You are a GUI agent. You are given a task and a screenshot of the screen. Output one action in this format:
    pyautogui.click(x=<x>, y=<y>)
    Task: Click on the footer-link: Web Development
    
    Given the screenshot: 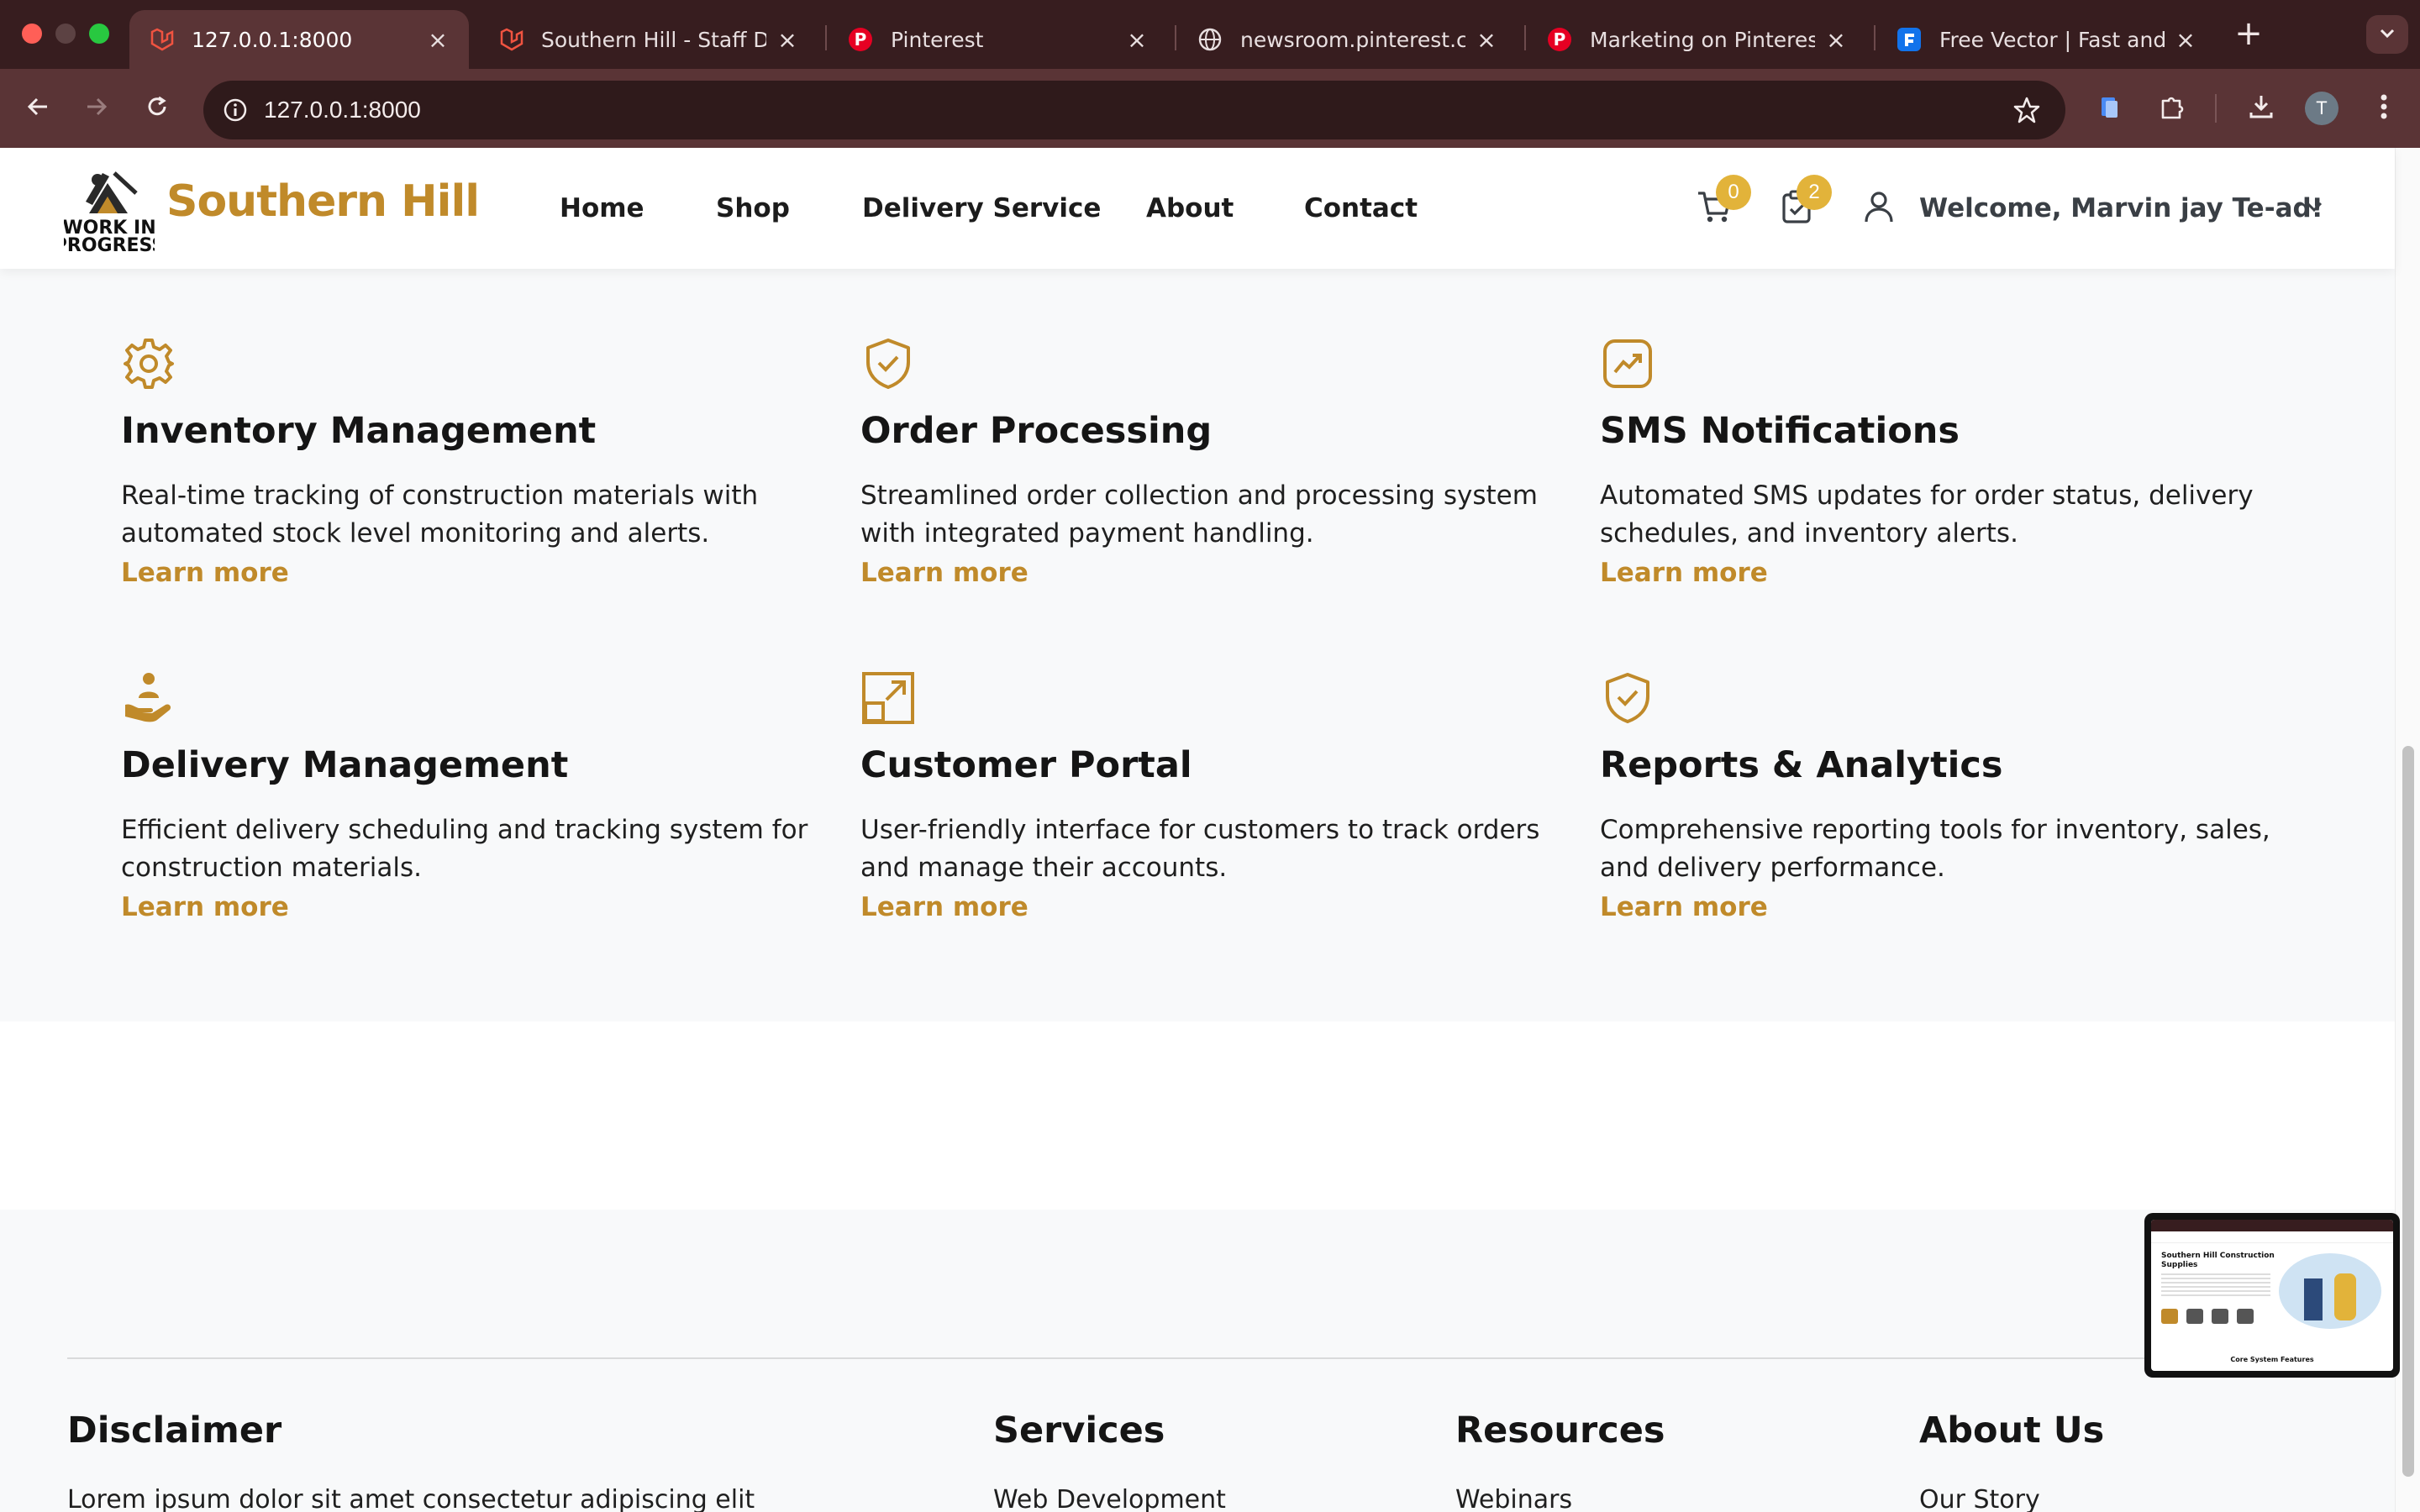 What is the action you would take?
    pyautogui.click(x=1109, y=1498)
    